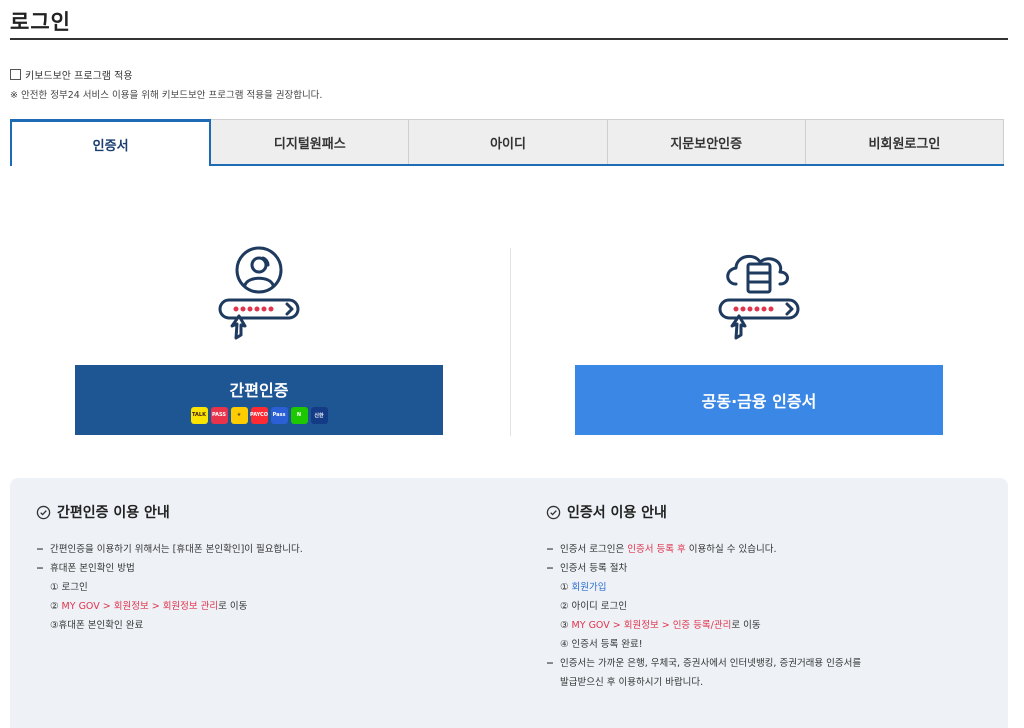 Image resolution: width=1024 pixels, height=728 pixels. Describe the element at coordinates (668, 549) in the screenshot. I see `certificate-guide-item: 인증서 로그인은 인증서 등록 후 이용하실 수 있습니다.` at that location.